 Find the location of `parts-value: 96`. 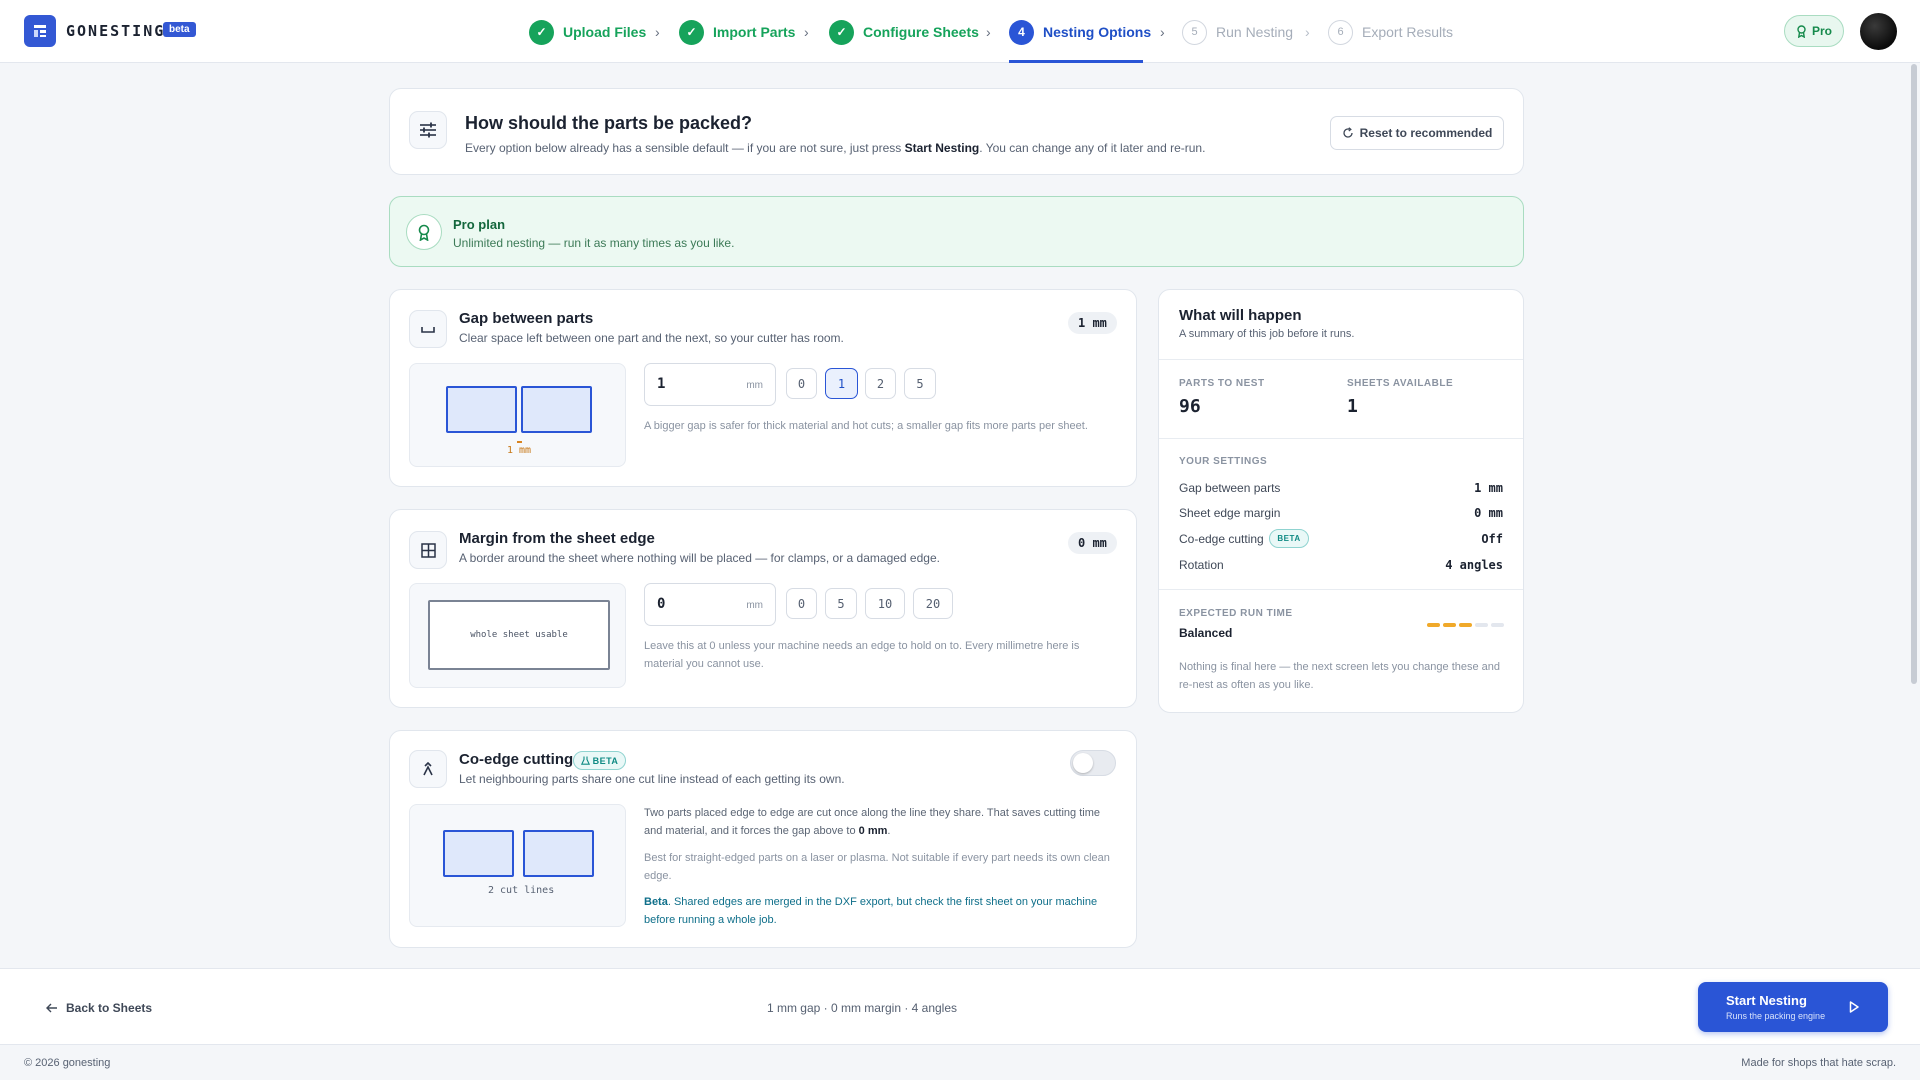

parts-value: 96 is located at coordinates (1190, 406).